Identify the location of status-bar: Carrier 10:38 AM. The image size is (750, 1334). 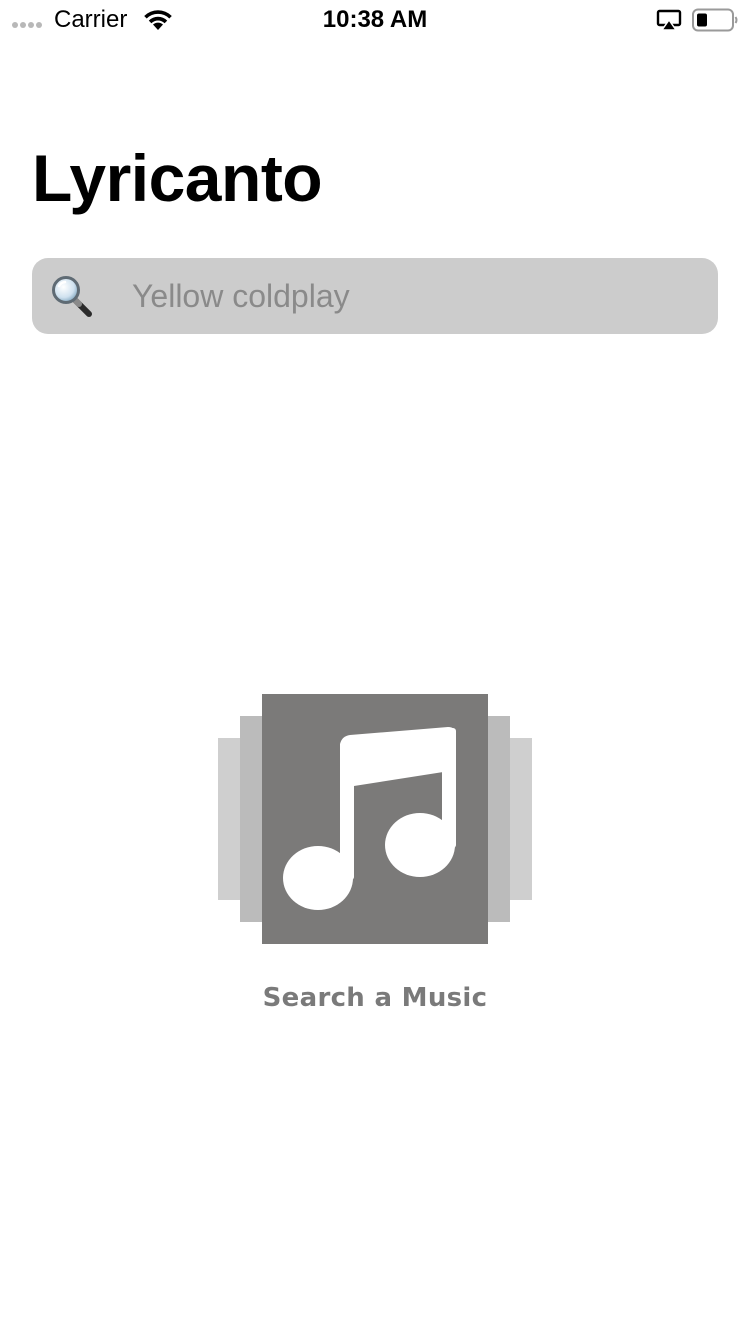
(375, 20).